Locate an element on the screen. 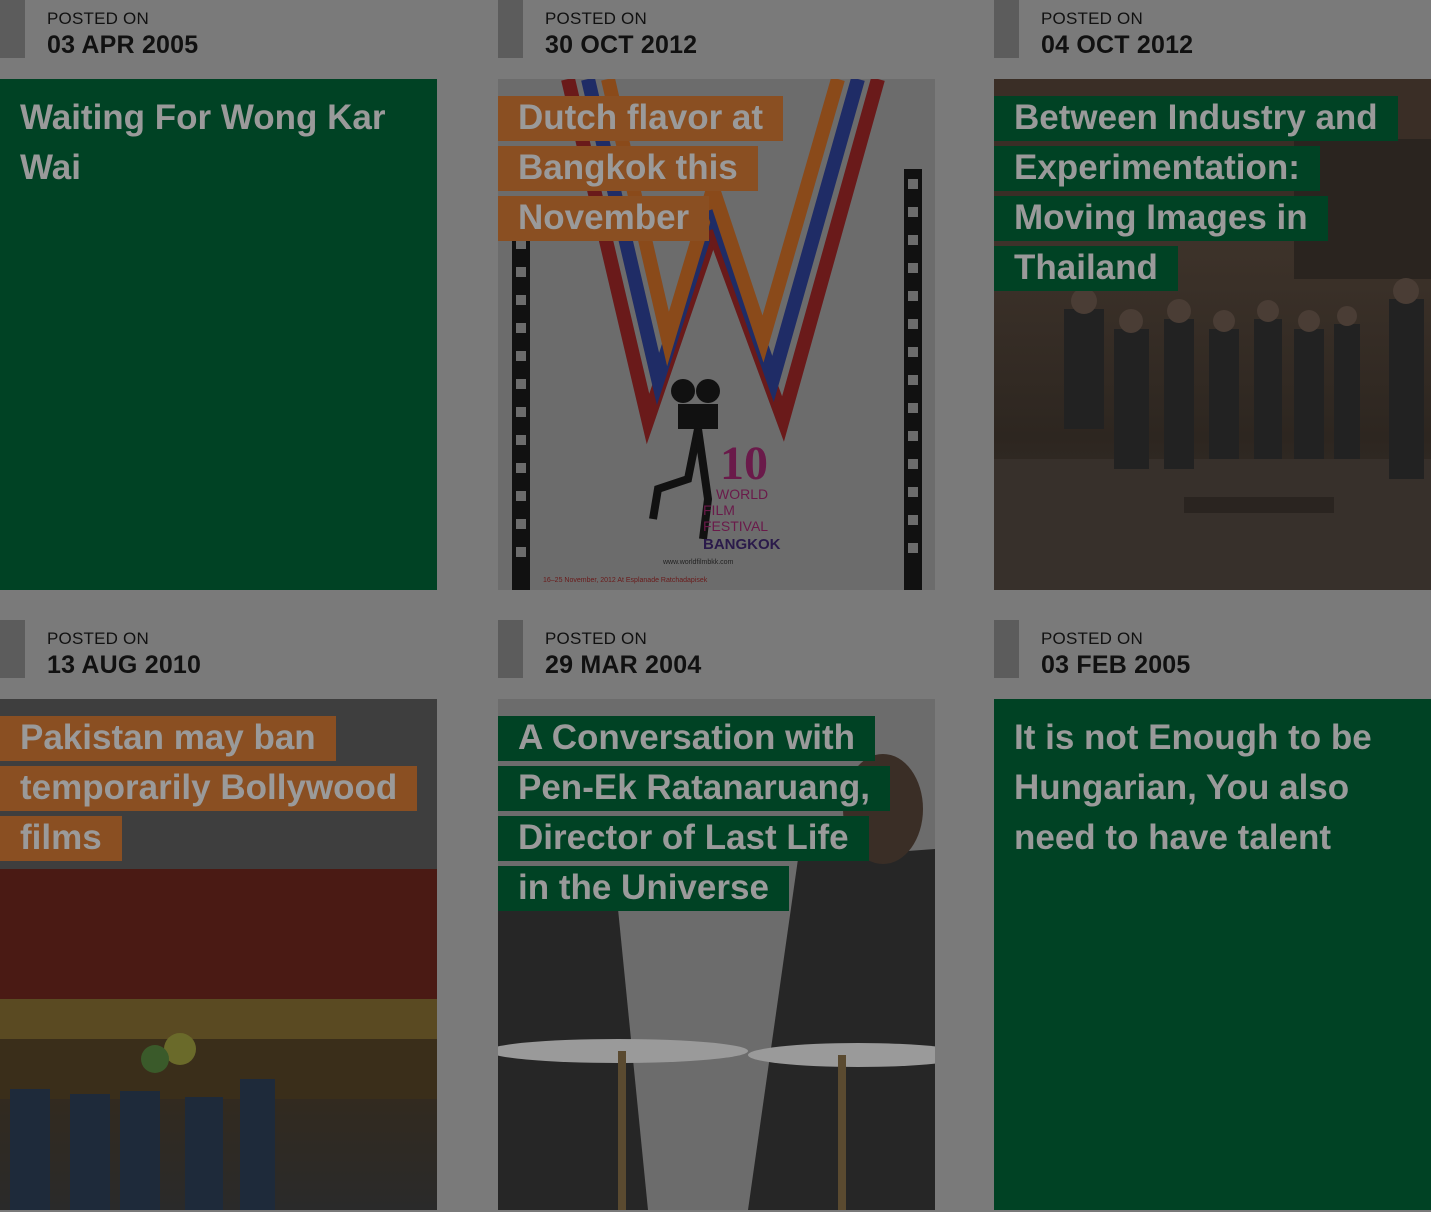  post-date: 13 AUG 2010 is located at coordinates (124, 665).